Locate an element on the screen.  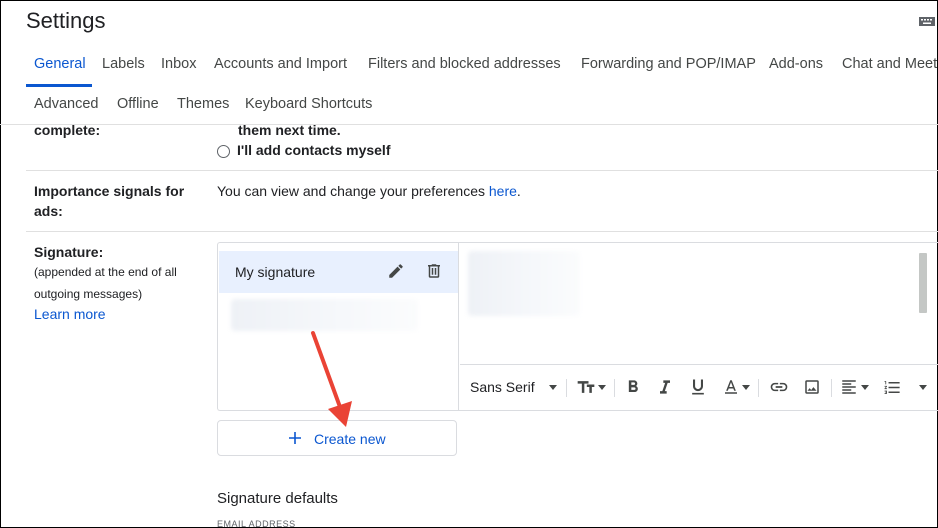
bold-icon is located at coordinates (633, 386).